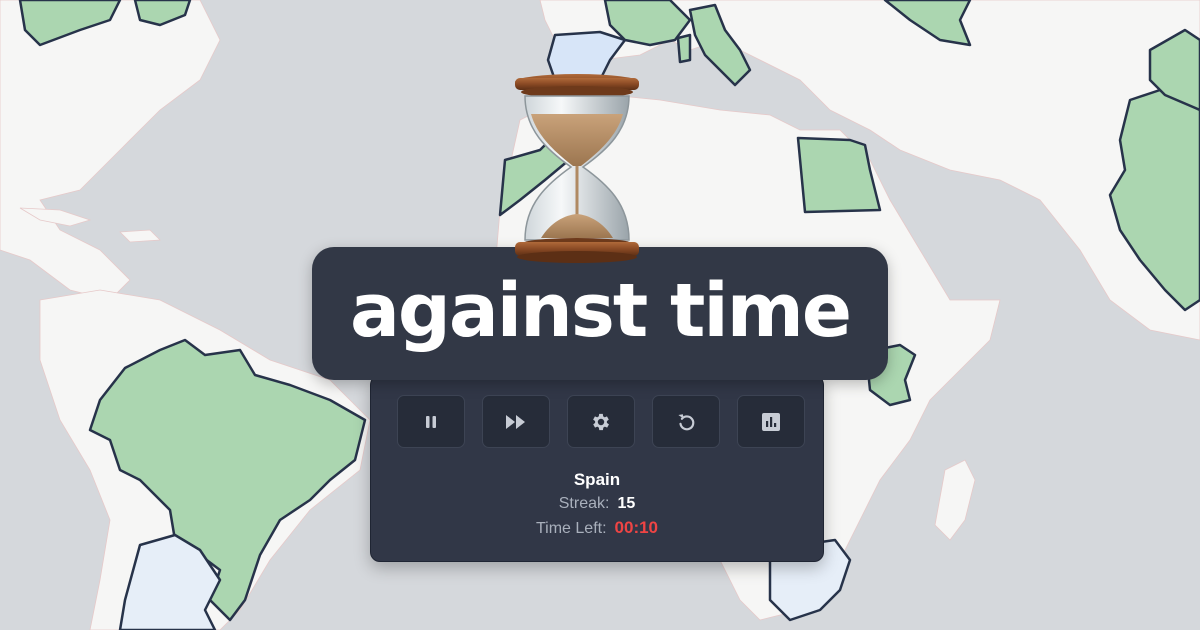  I want to click on gear-icon, so click(601, 421).